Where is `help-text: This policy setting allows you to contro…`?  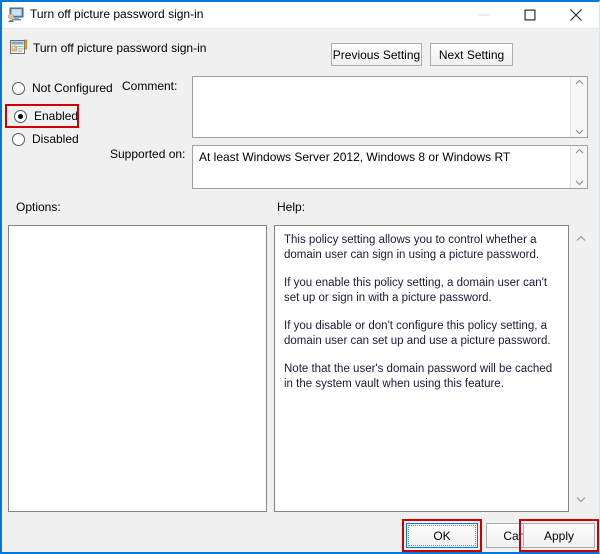
help-text: This policy setting allows you to contro… is located at coordinates (421, 312).